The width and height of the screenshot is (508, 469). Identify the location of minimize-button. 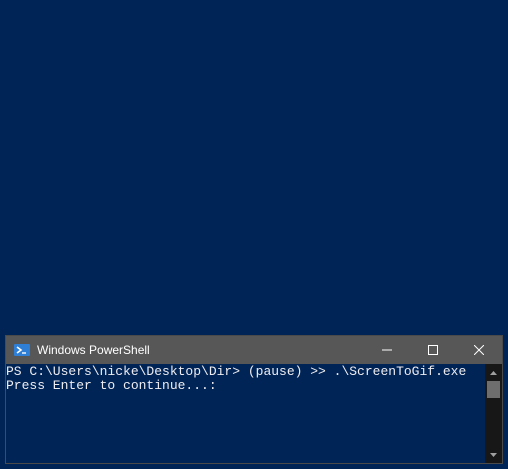
(387, 350).